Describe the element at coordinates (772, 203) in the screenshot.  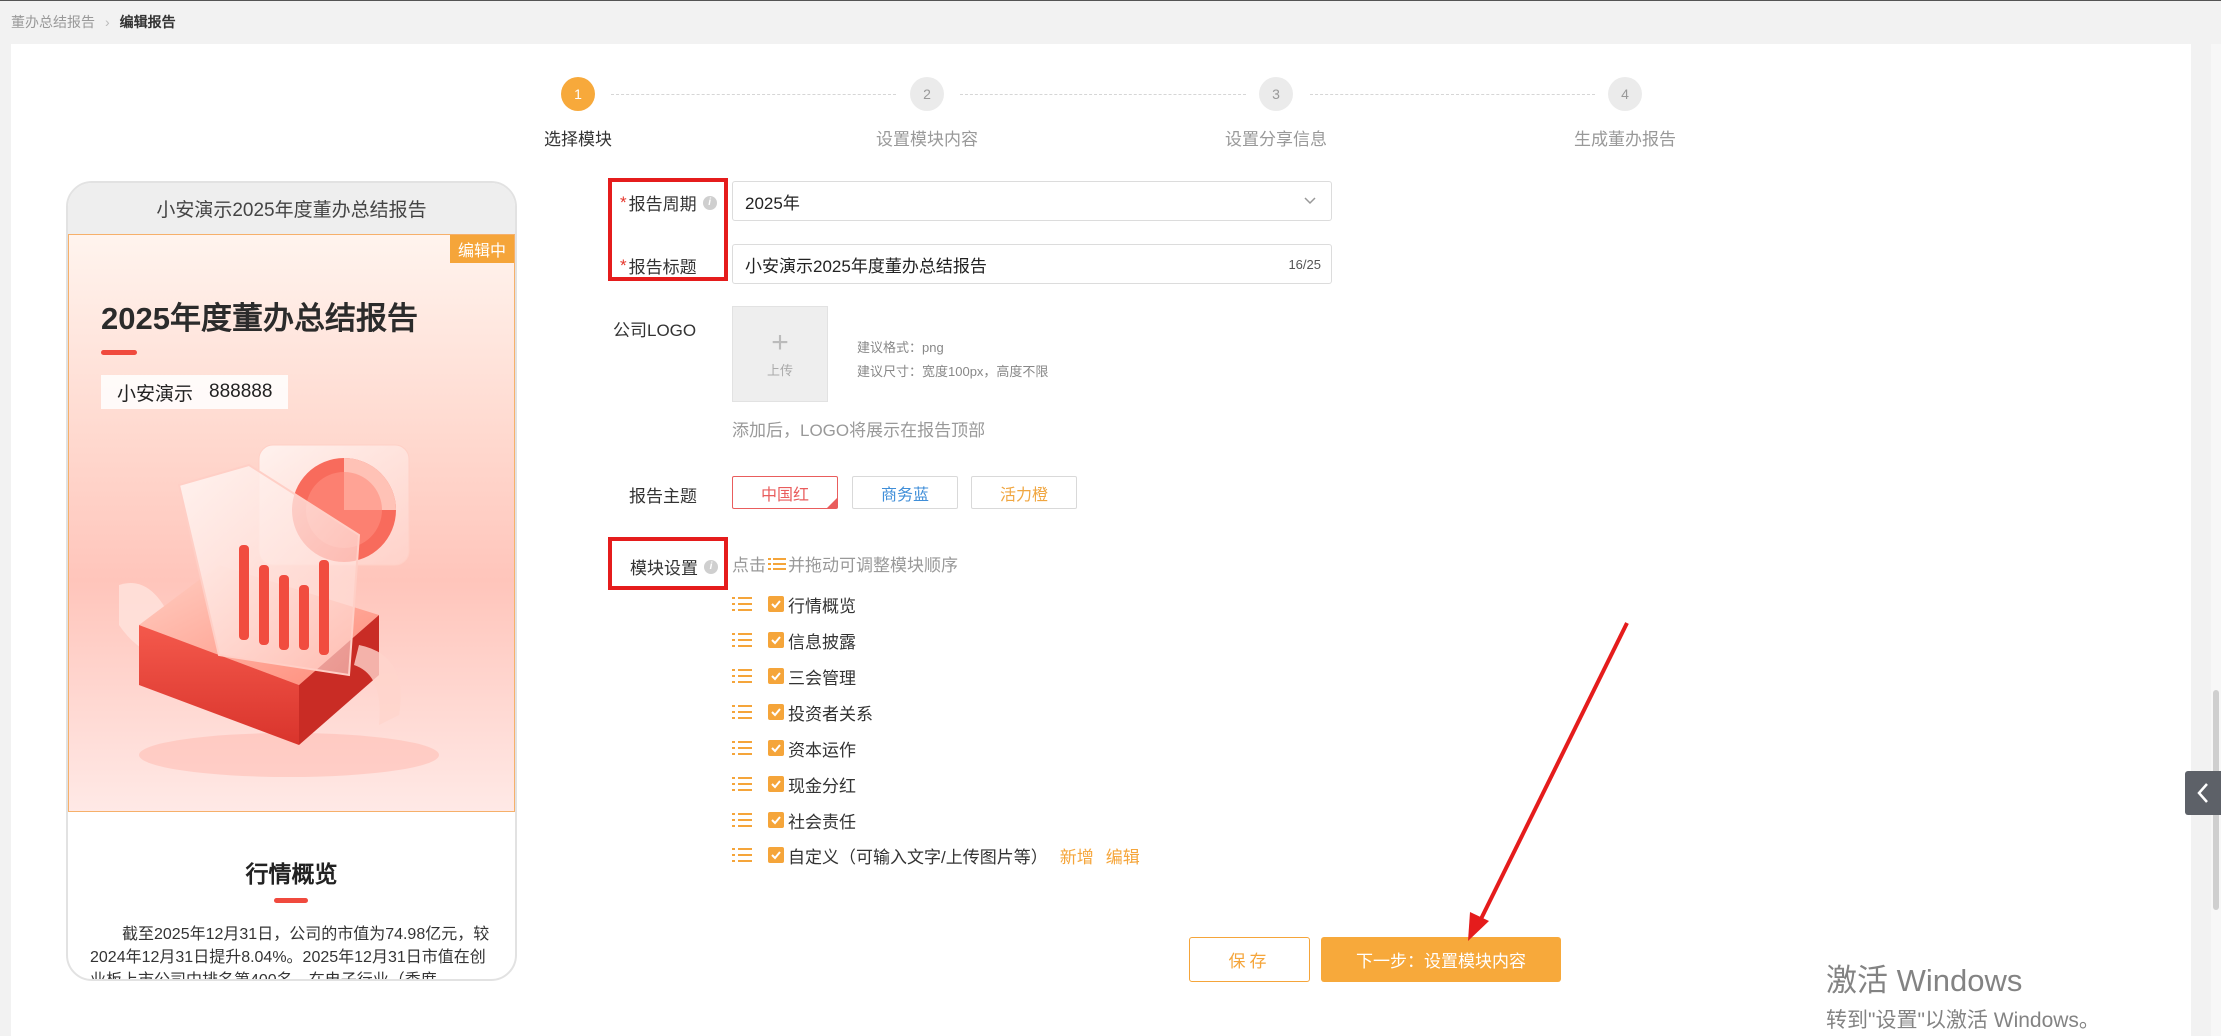
I see `period-value: 2025年` at that location.